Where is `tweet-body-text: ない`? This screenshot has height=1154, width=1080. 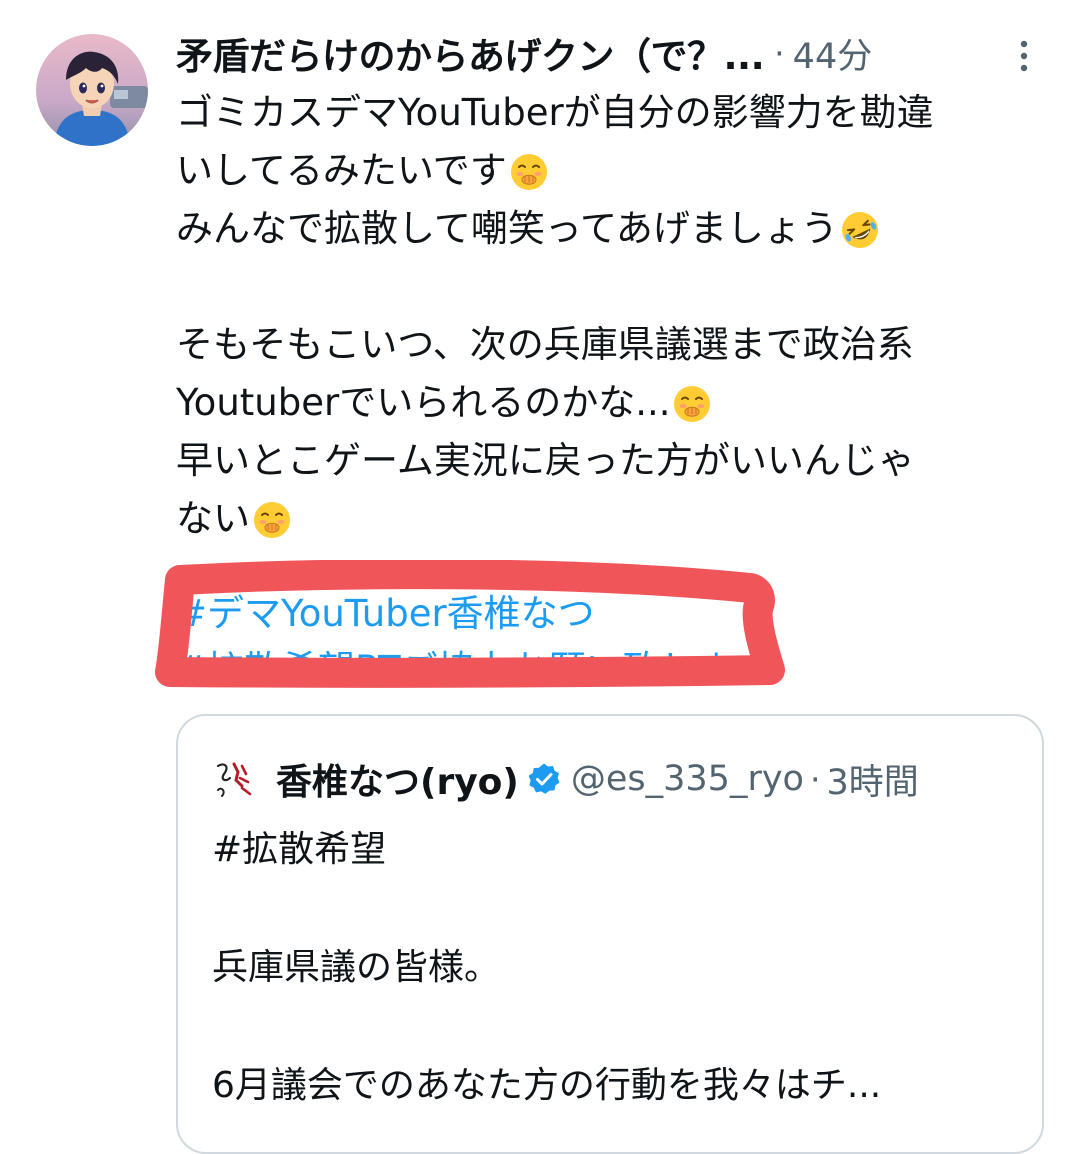
tweet-body-text: ない is located at coordinates (213, 518).